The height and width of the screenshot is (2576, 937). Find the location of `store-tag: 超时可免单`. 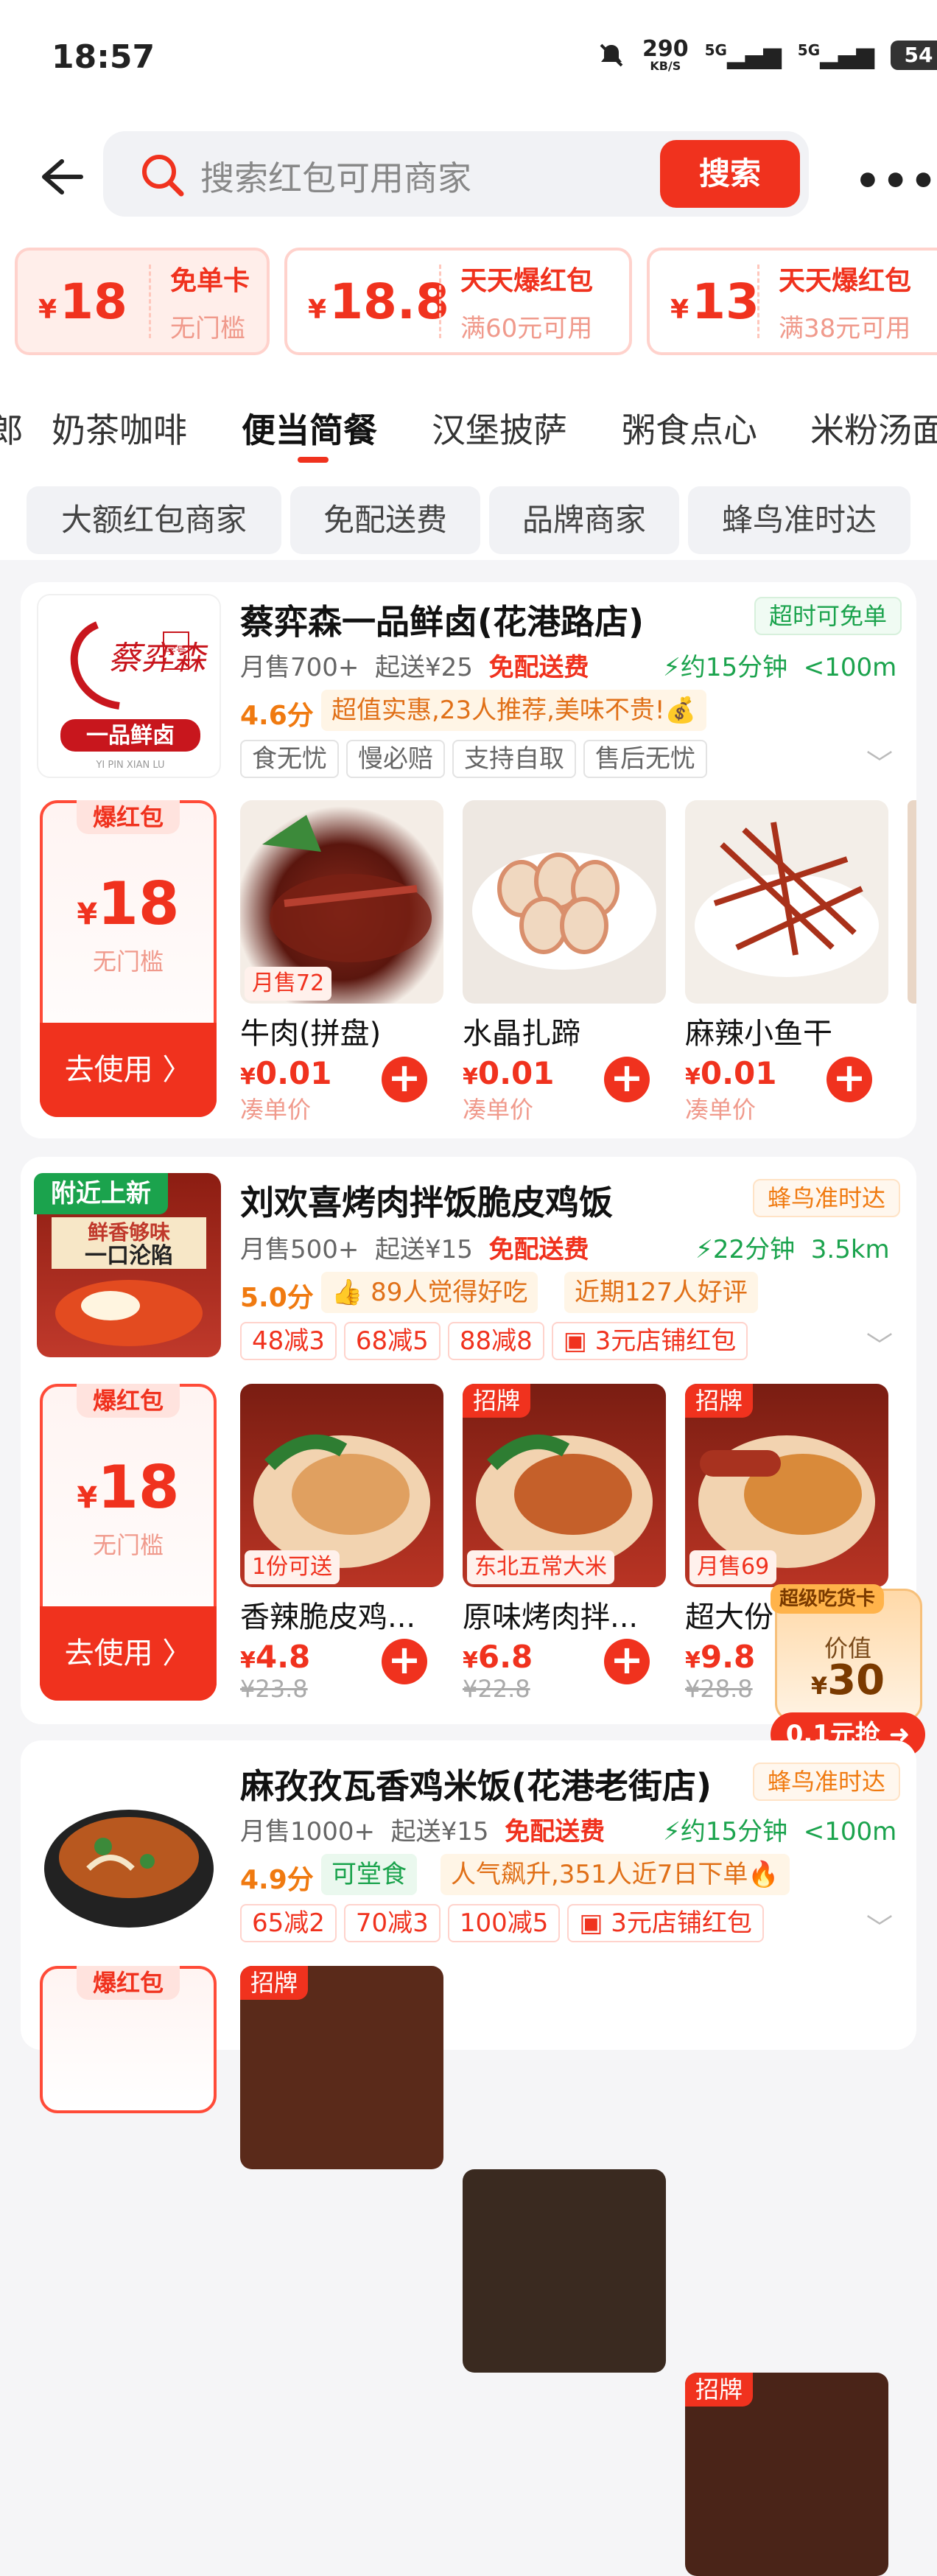

store-tag: 超时可免单 is located at coordinates (828, 616).